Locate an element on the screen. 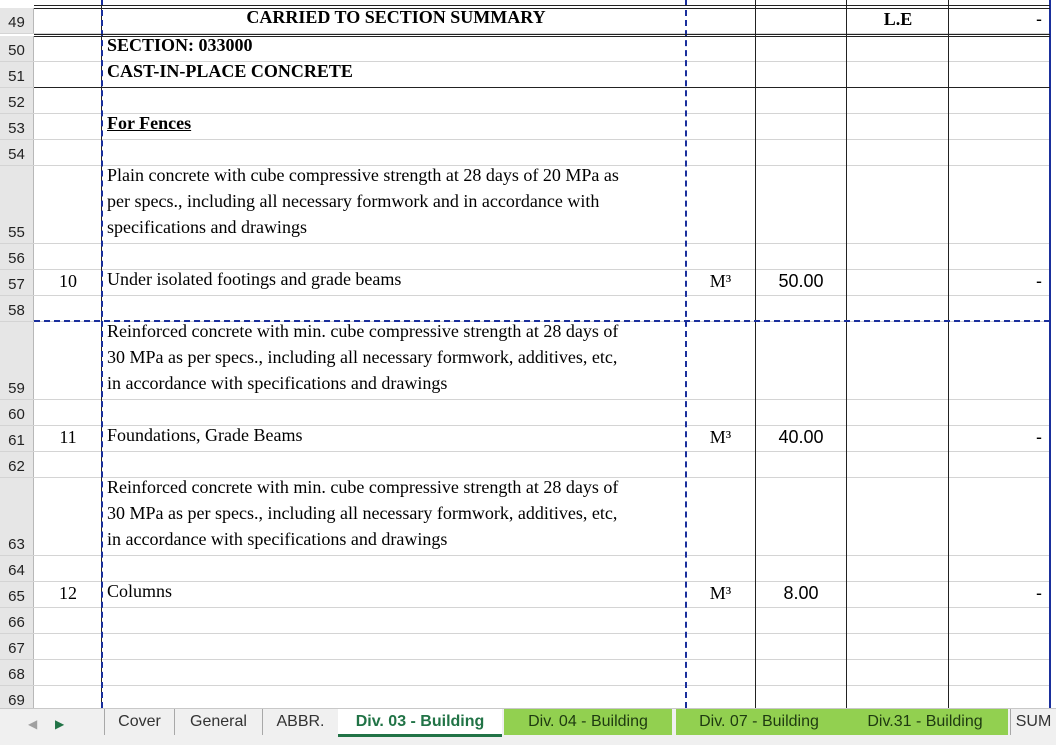  row-header: 50 is located at coordinates (17, 48).